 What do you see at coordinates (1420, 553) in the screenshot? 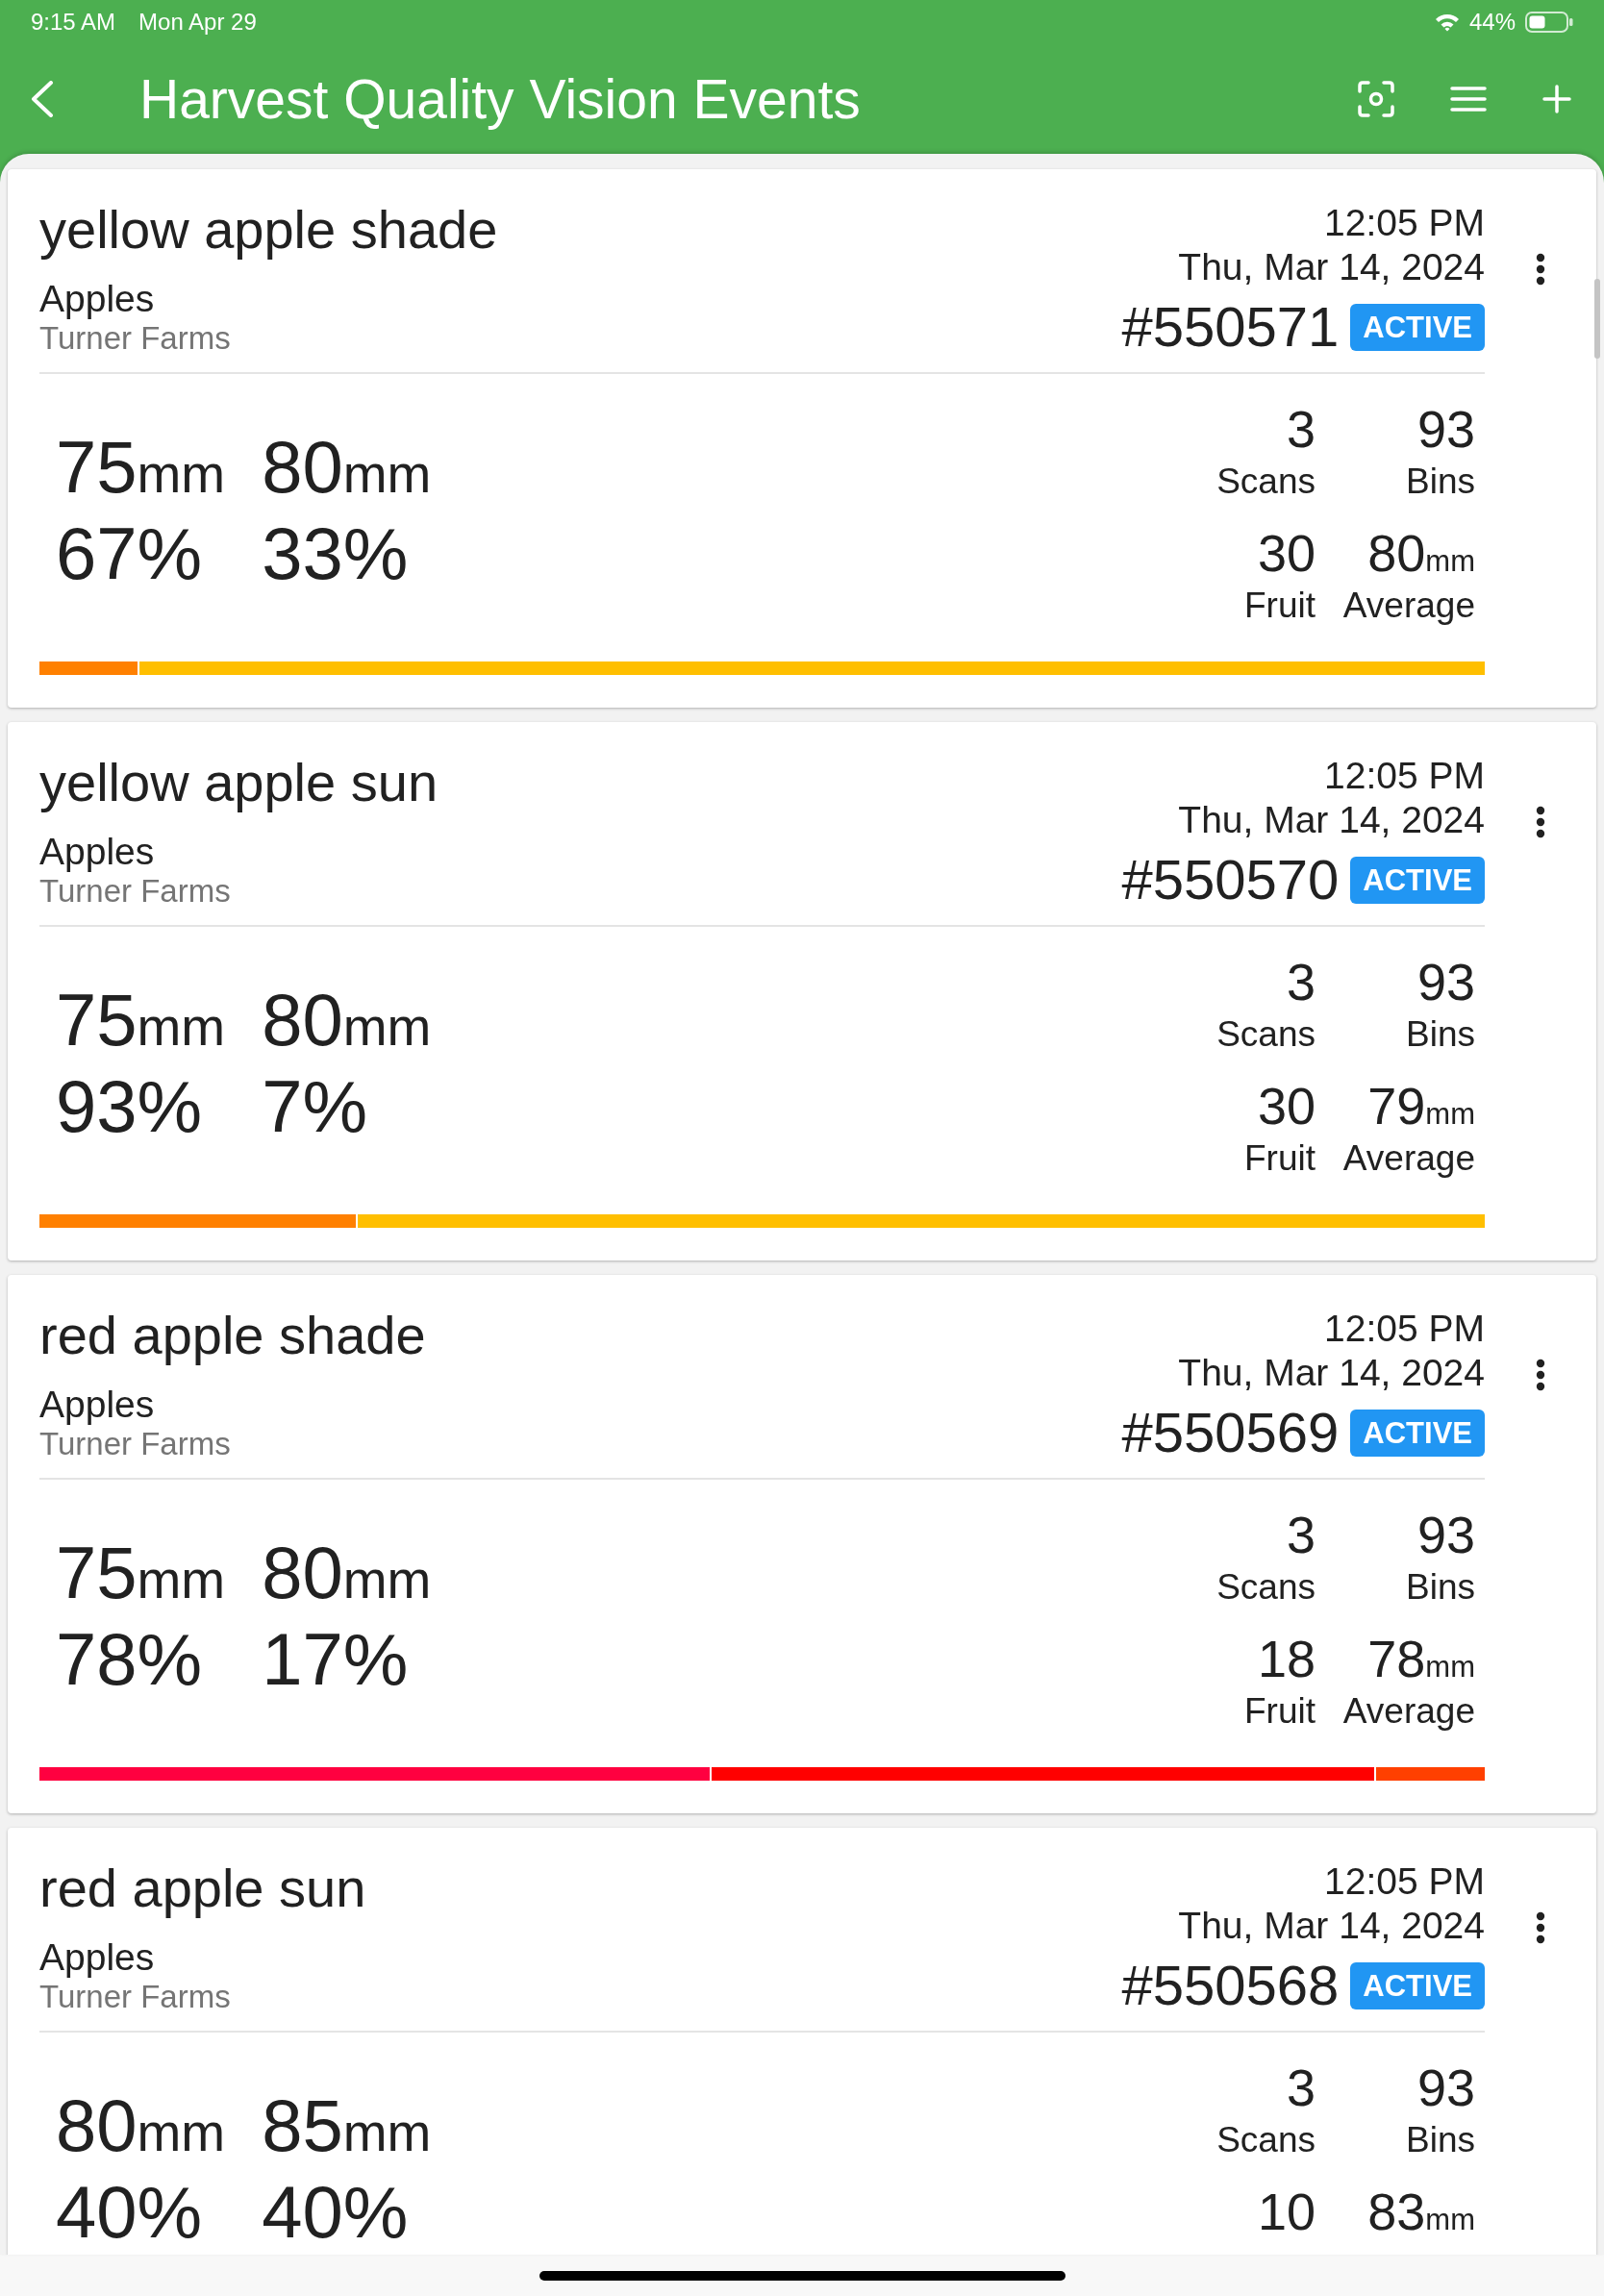
I see `stat-value: 80mm` at bounding box center [1420, 553].